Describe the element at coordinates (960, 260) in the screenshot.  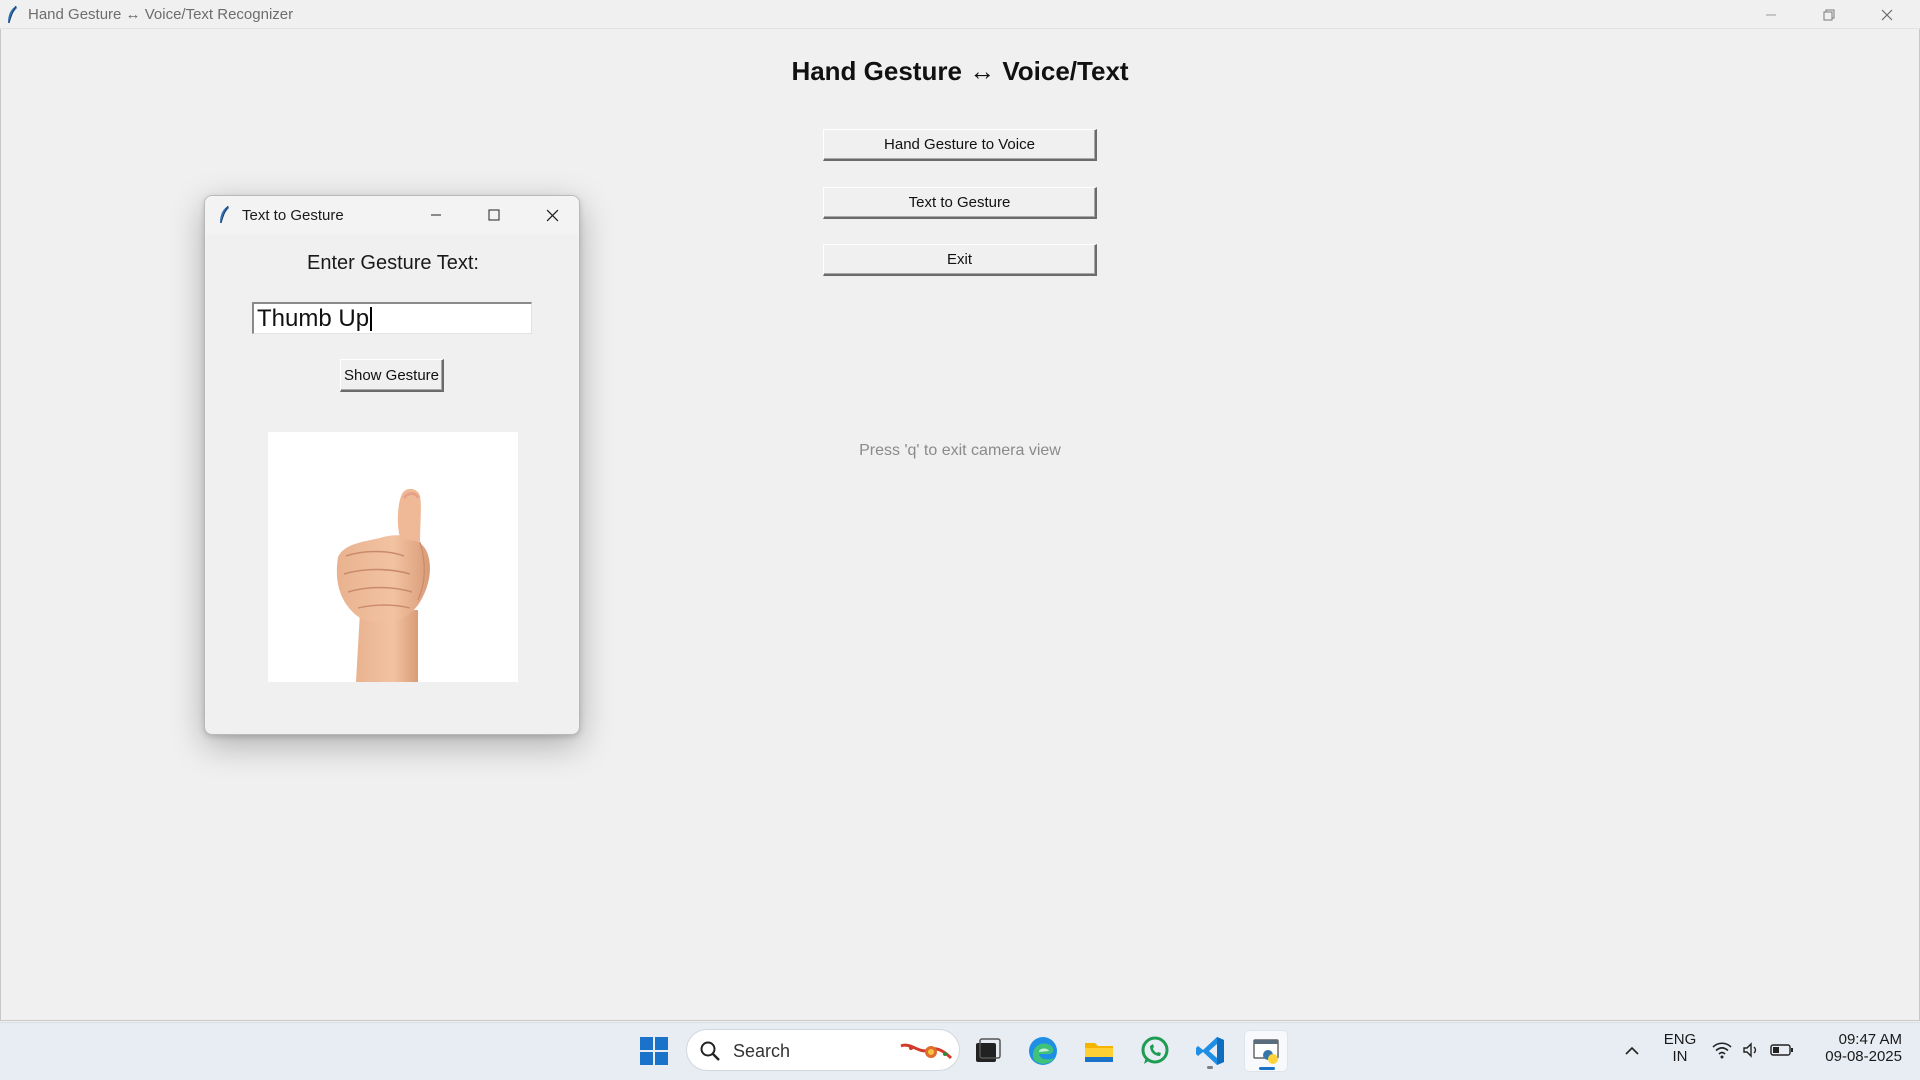
I see `exit-button: Exit` at that location.